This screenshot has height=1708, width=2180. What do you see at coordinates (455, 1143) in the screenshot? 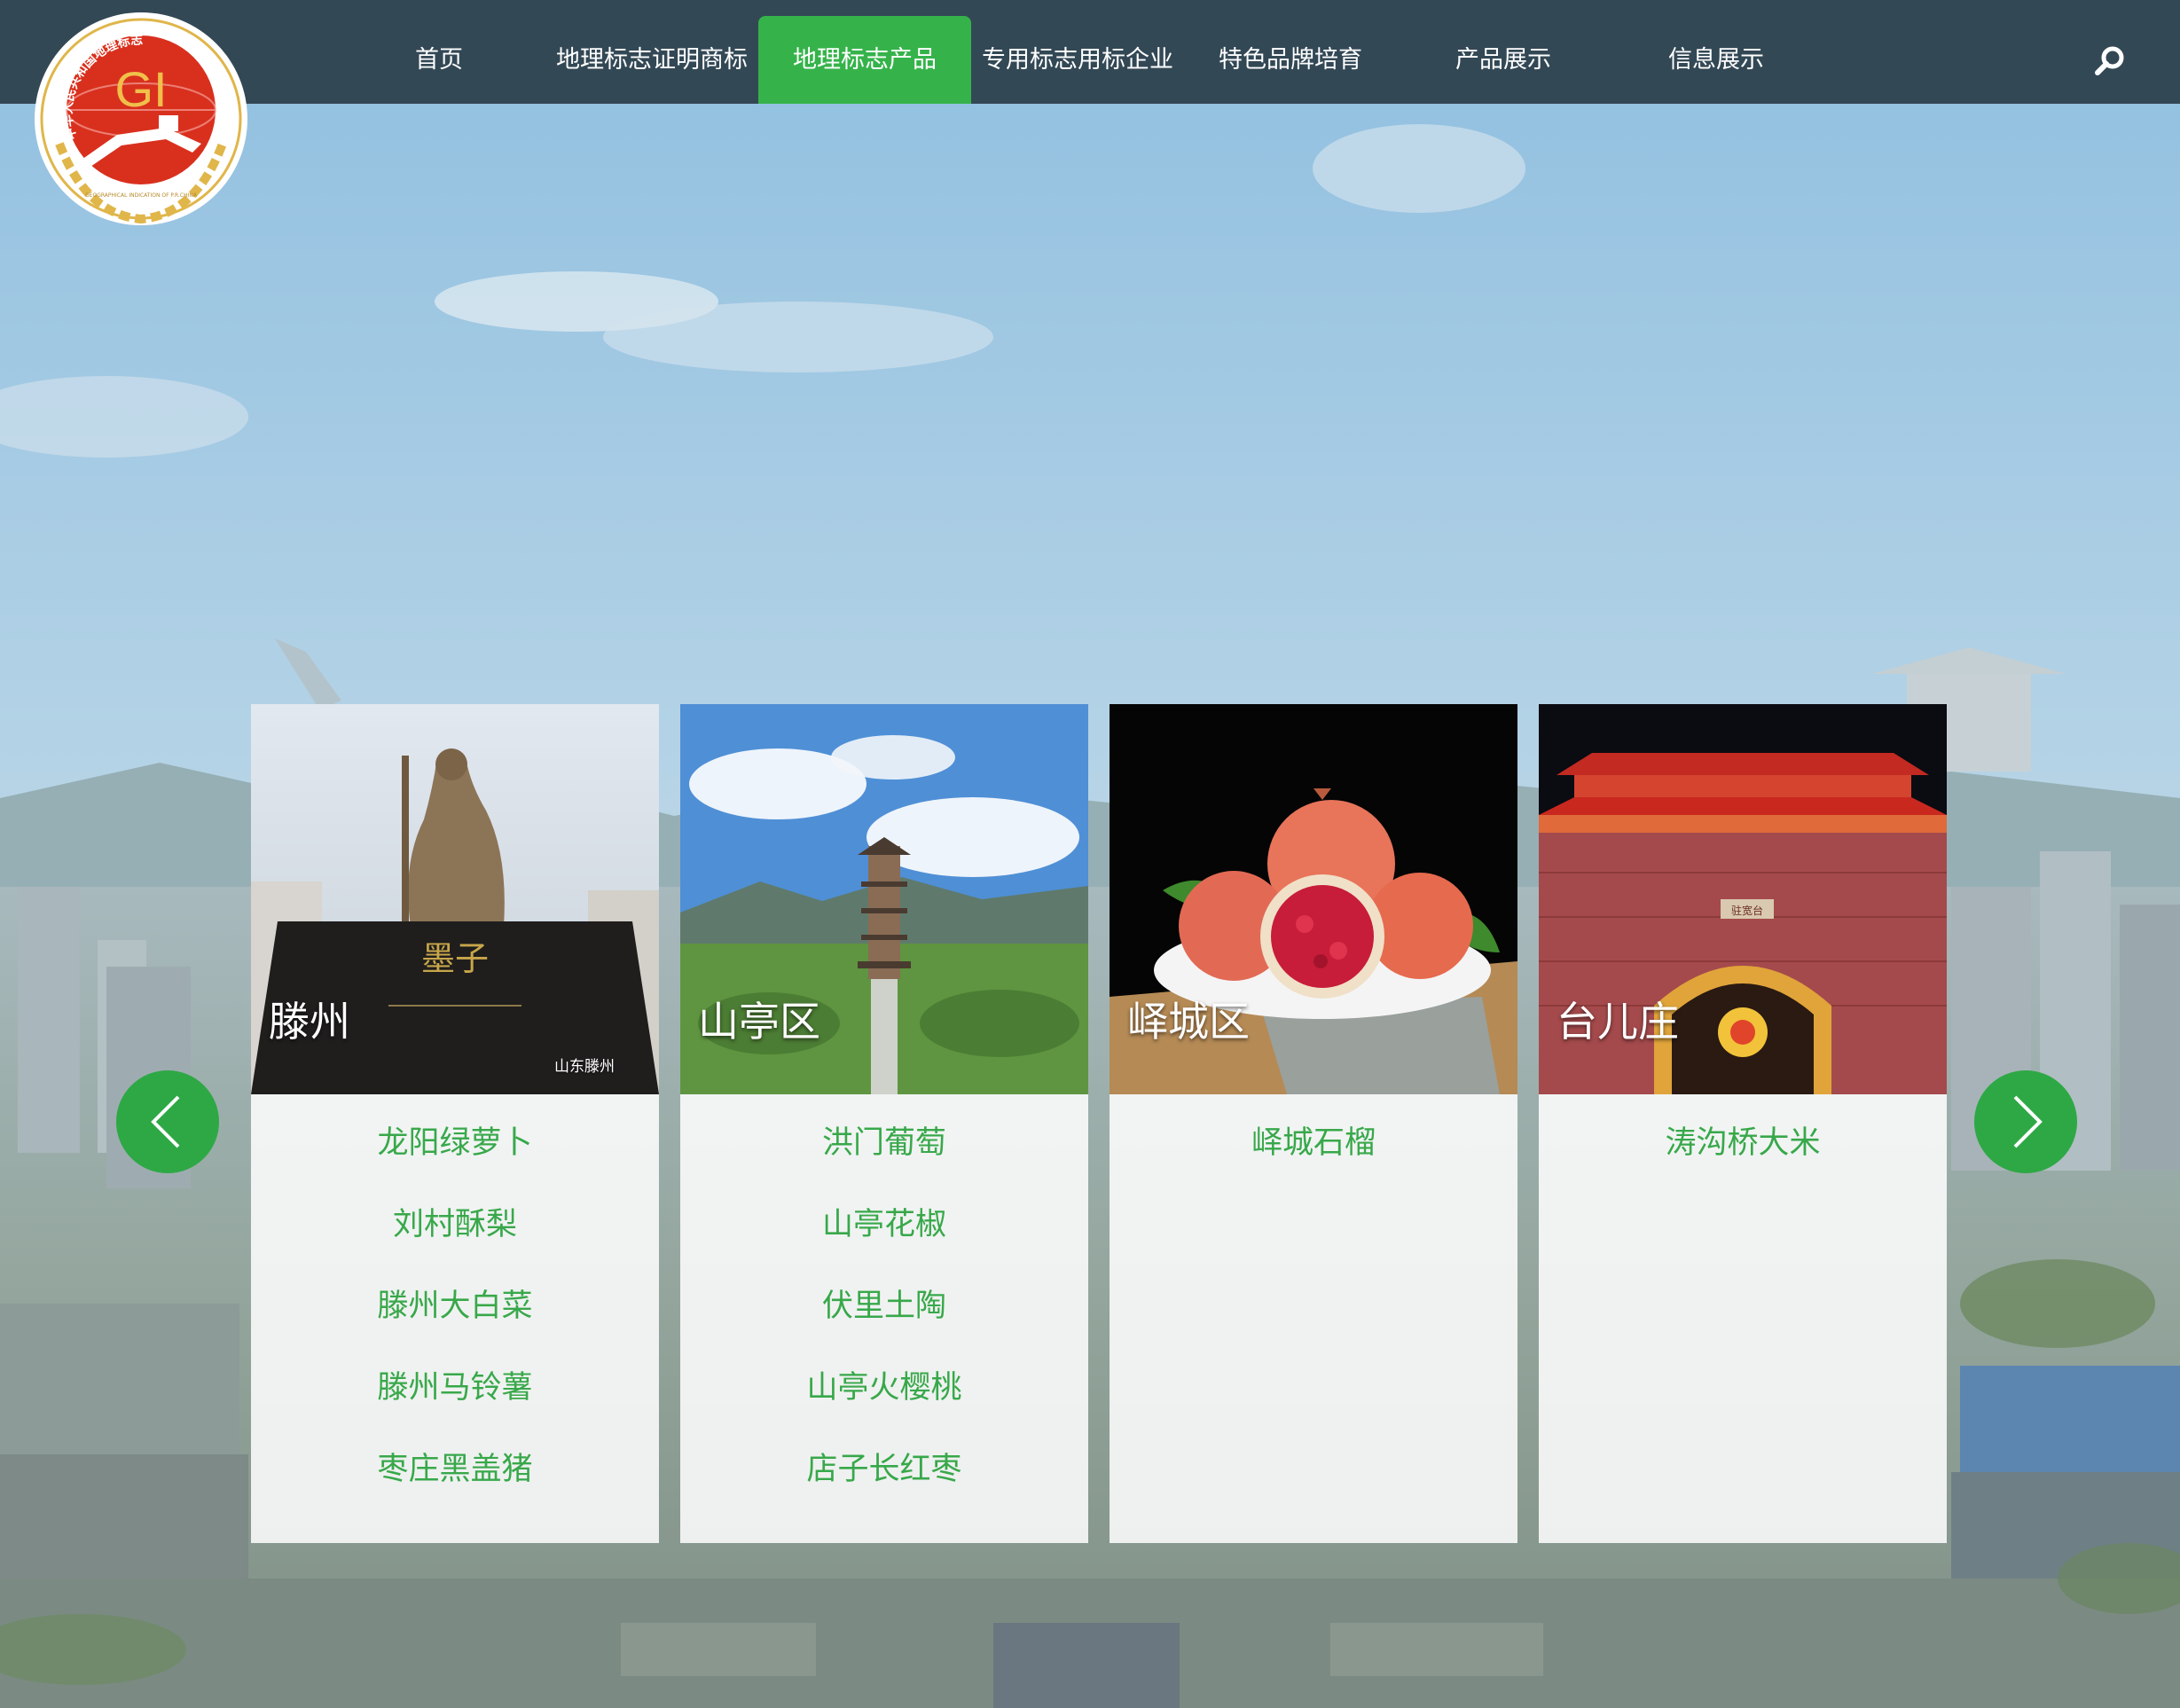
I see `product-link: 龙阳绿萝卜` at bounding box center [455, 1143].